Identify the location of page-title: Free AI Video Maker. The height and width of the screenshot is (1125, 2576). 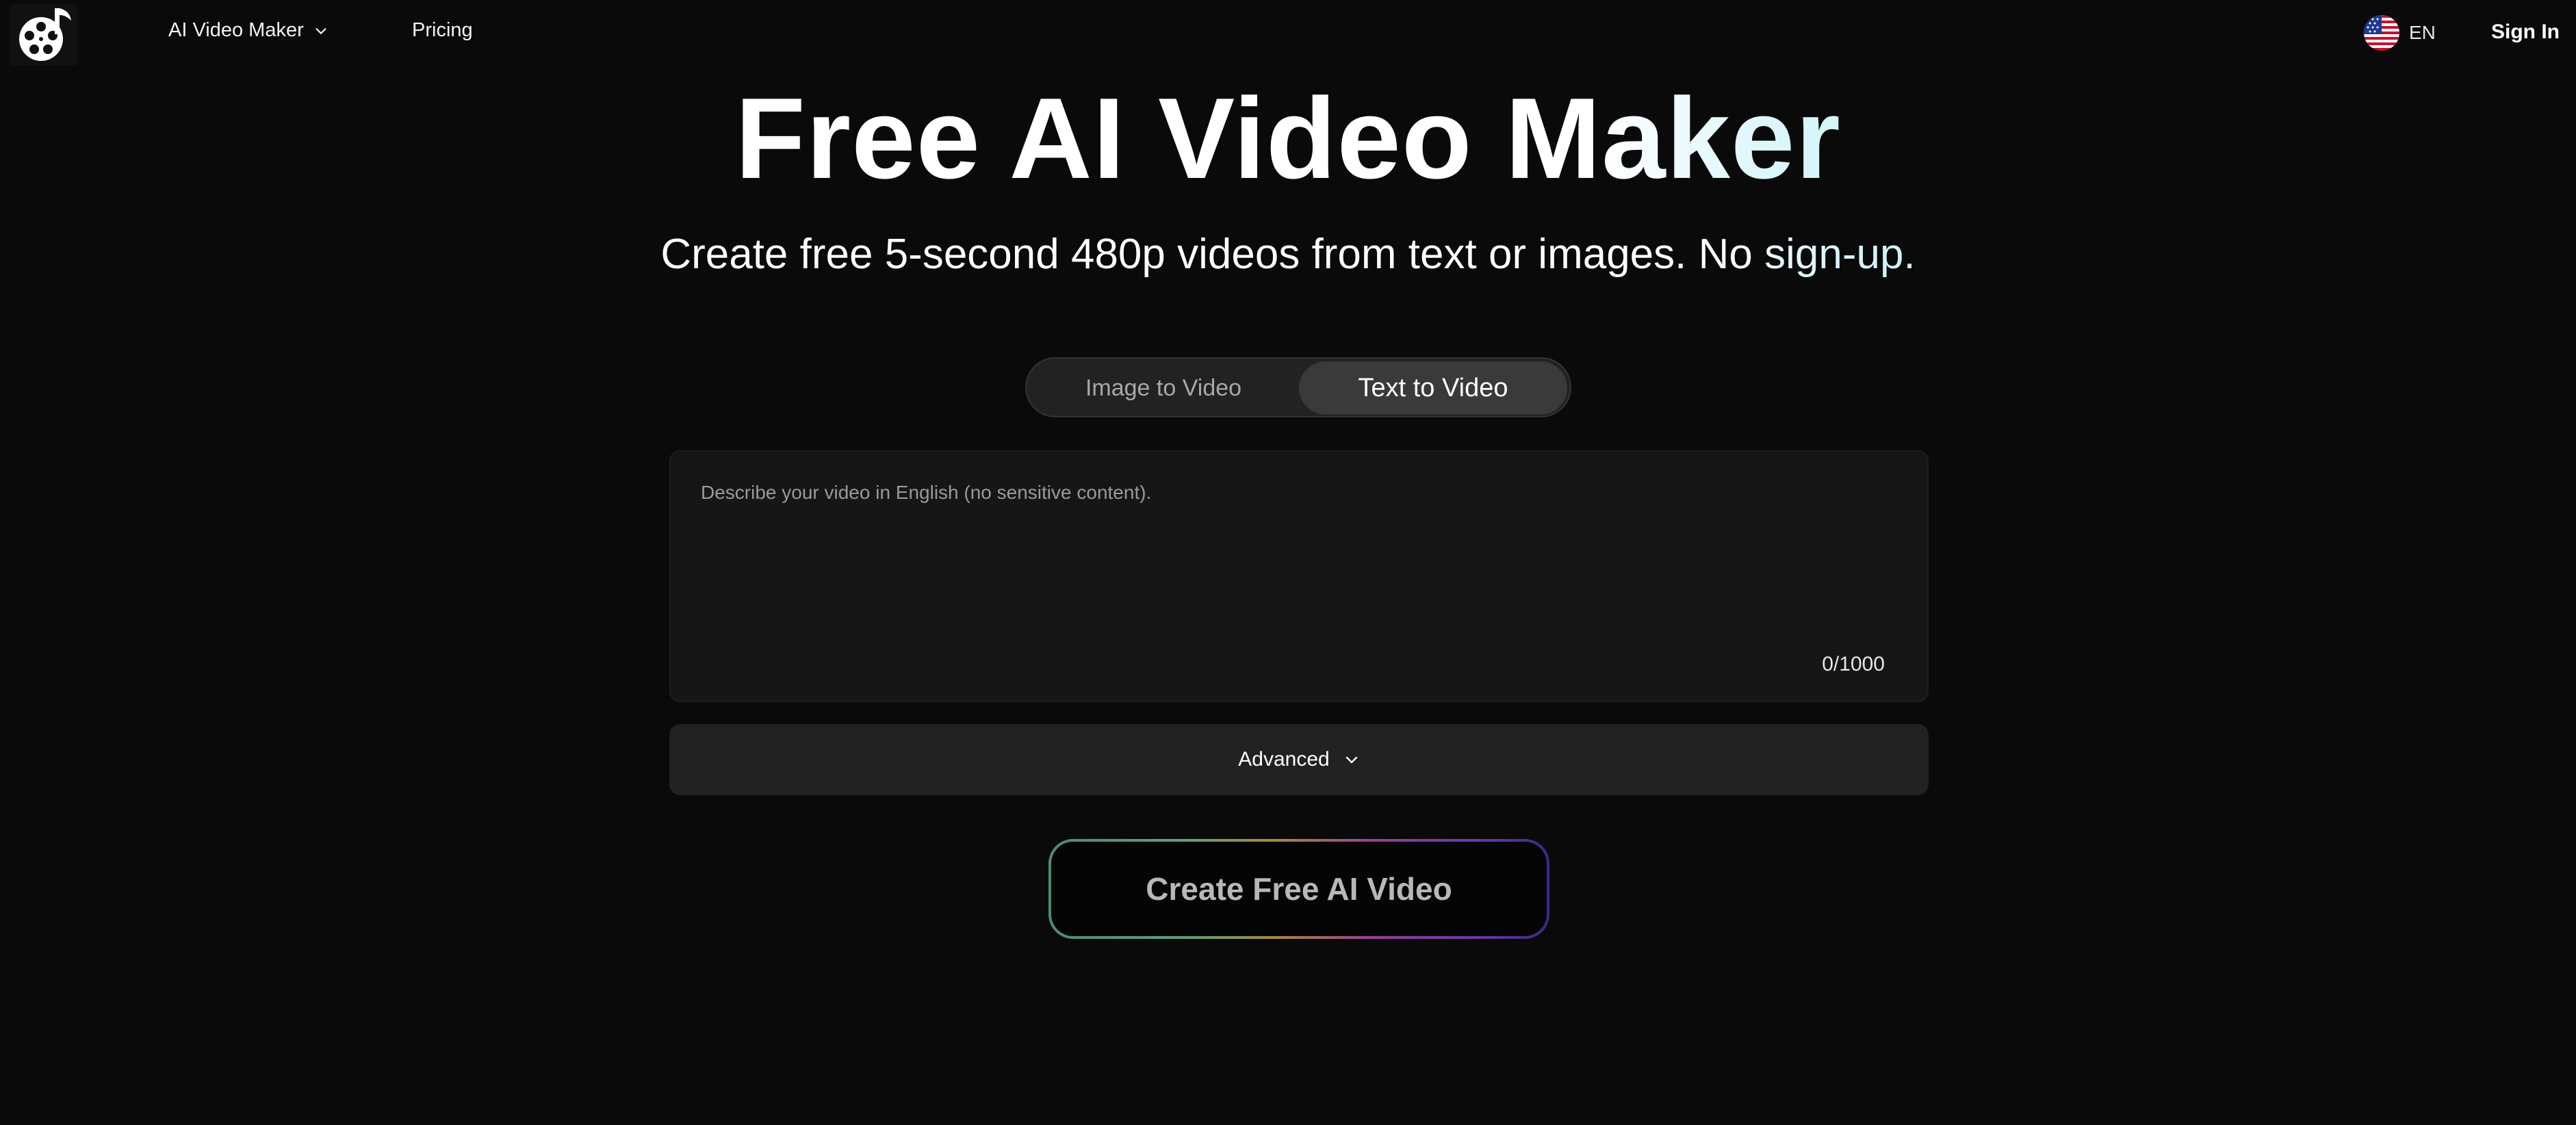
(1288, 138).